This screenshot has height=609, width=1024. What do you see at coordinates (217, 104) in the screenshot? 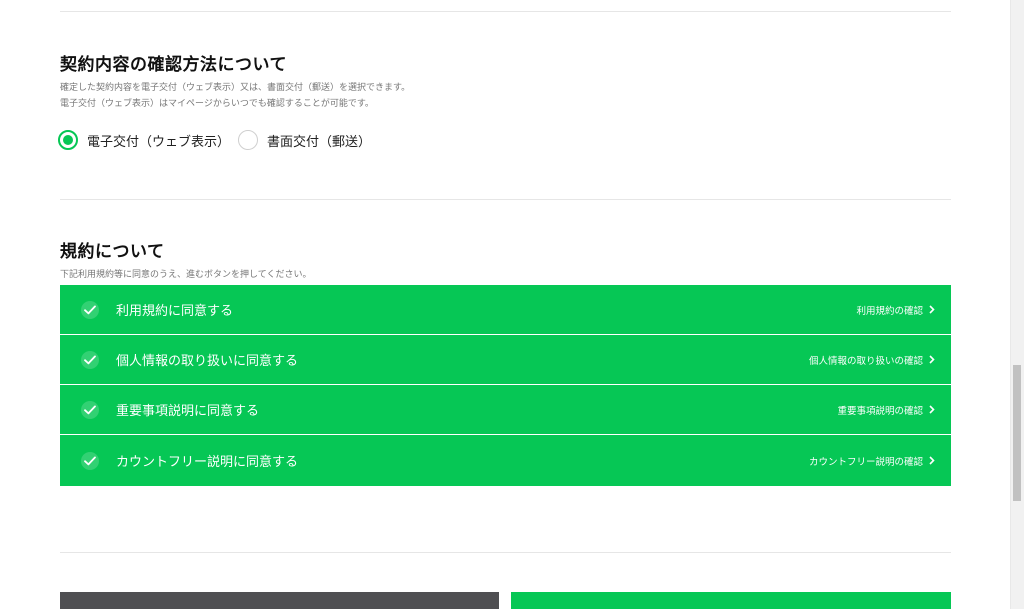
I see `contract-method-description-2: 電子交付（ウェブ表示）はマイページからいつでも確認することが可能です。` at bounding box center [217, 104].